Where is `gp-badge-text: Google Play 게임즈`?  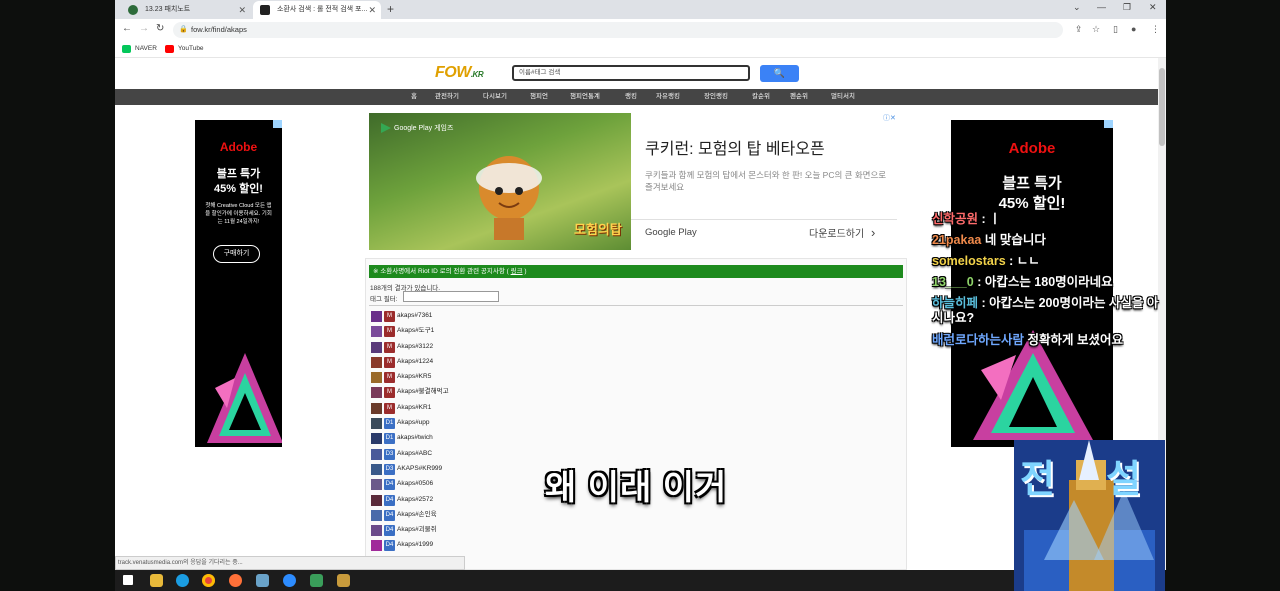 gp-badge-text: Google Play 게임즈 is located at coordinates (424, 128).